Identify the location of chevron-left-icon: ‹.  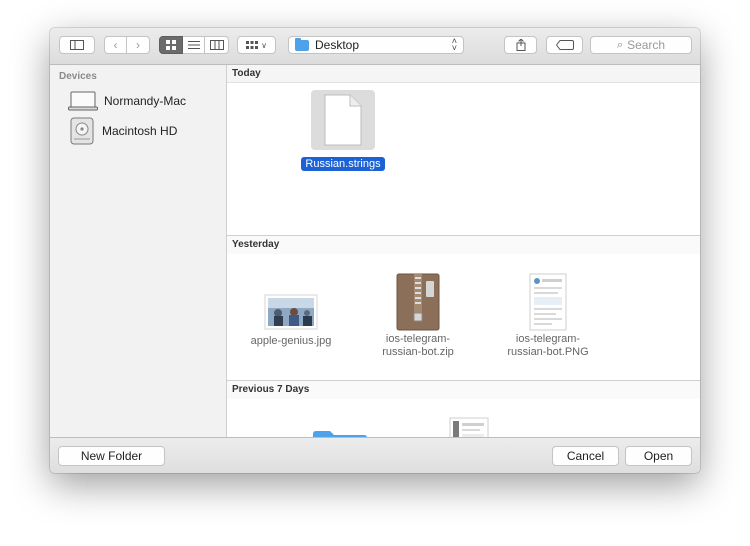
(115, 45).